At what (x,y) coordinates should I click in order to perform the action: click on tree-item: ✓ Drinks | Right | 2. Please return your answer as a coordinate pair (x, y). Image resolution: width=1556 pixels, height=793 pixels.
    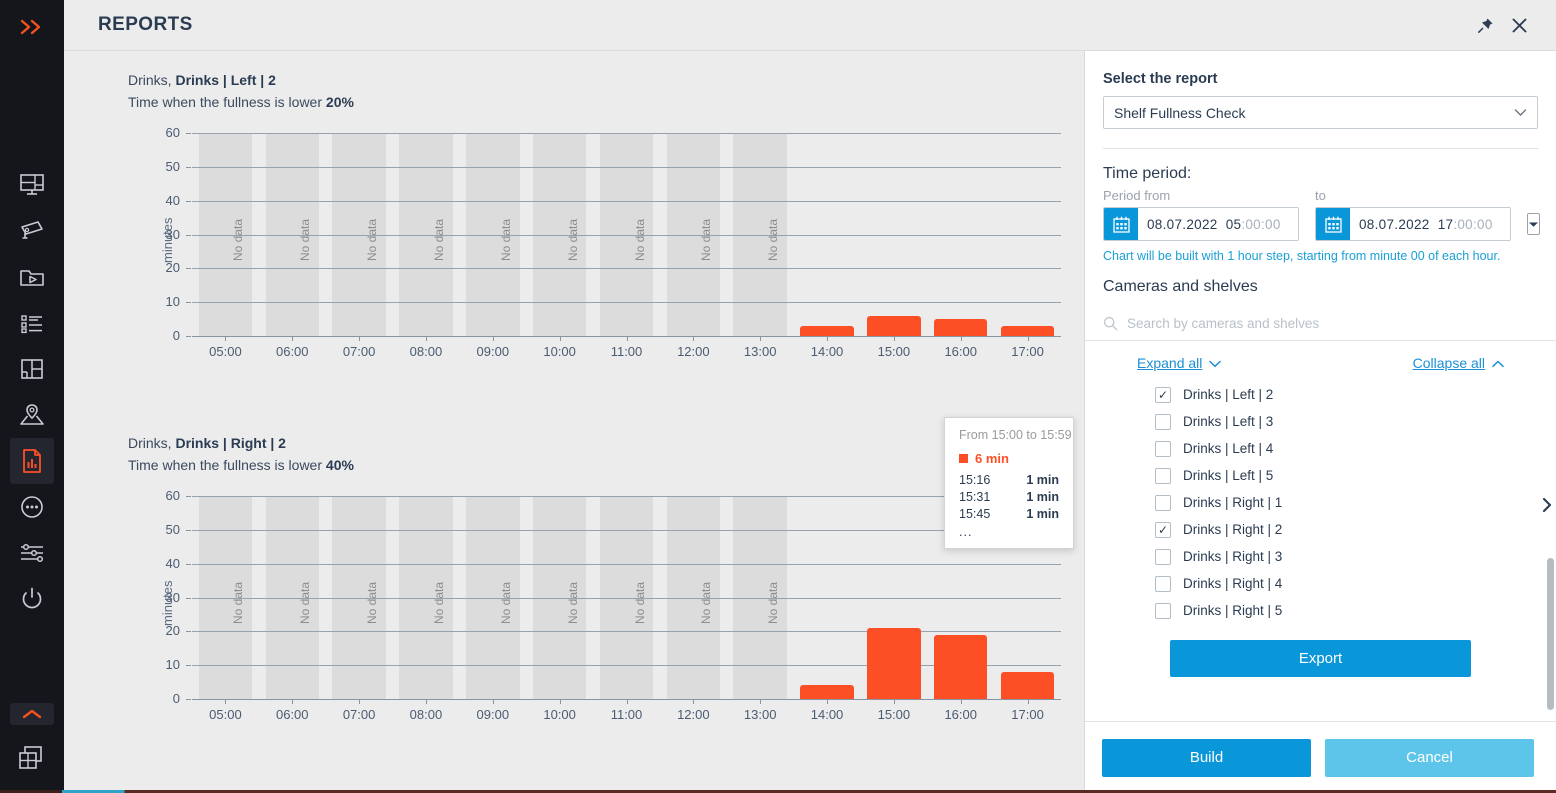
    Looking at the image, I should click on (1355, 529).